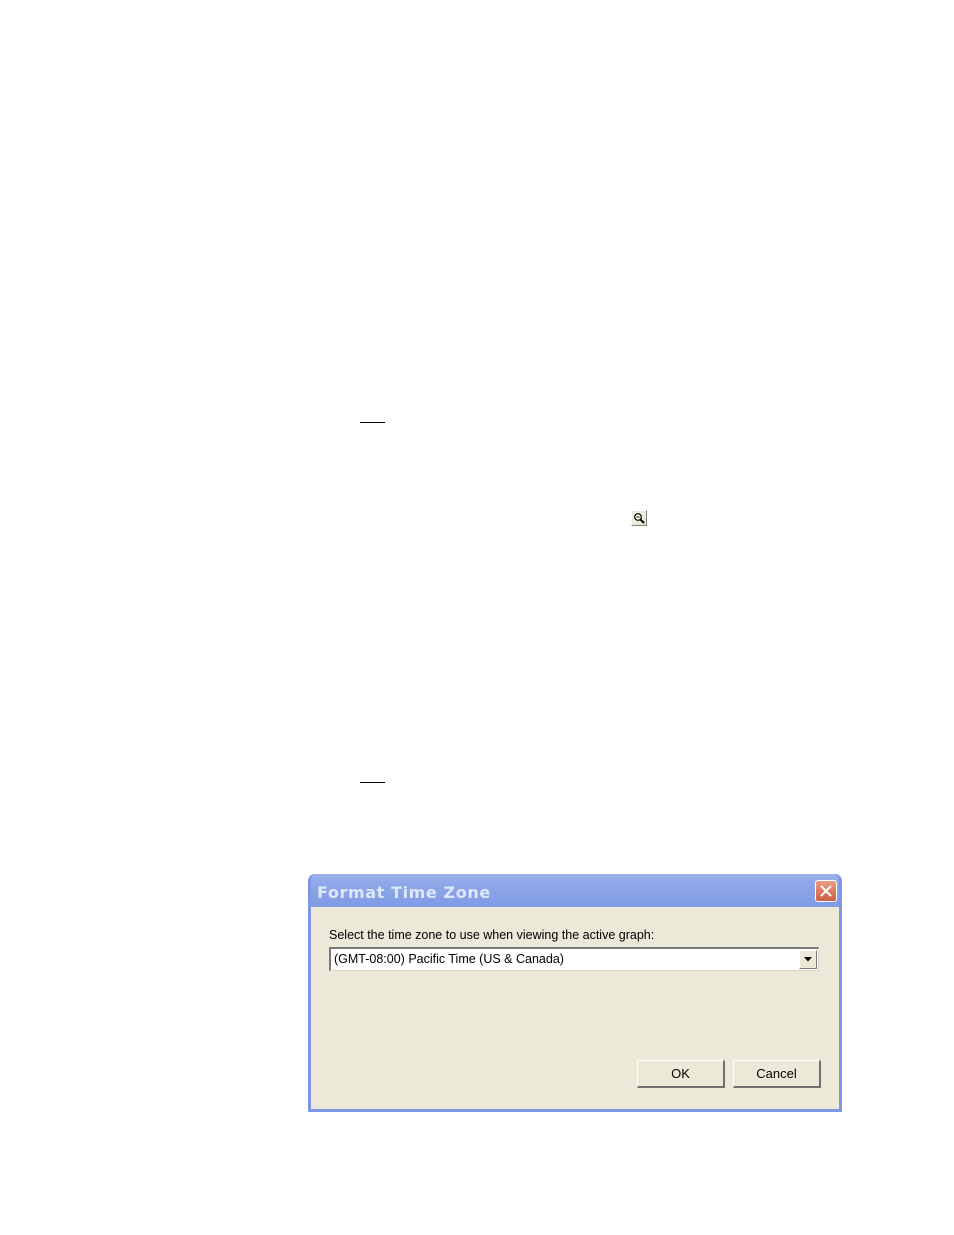 The width and height of the screenshot is (954, 1235). I want to click on chevron-down-icon, so click(808, 959).